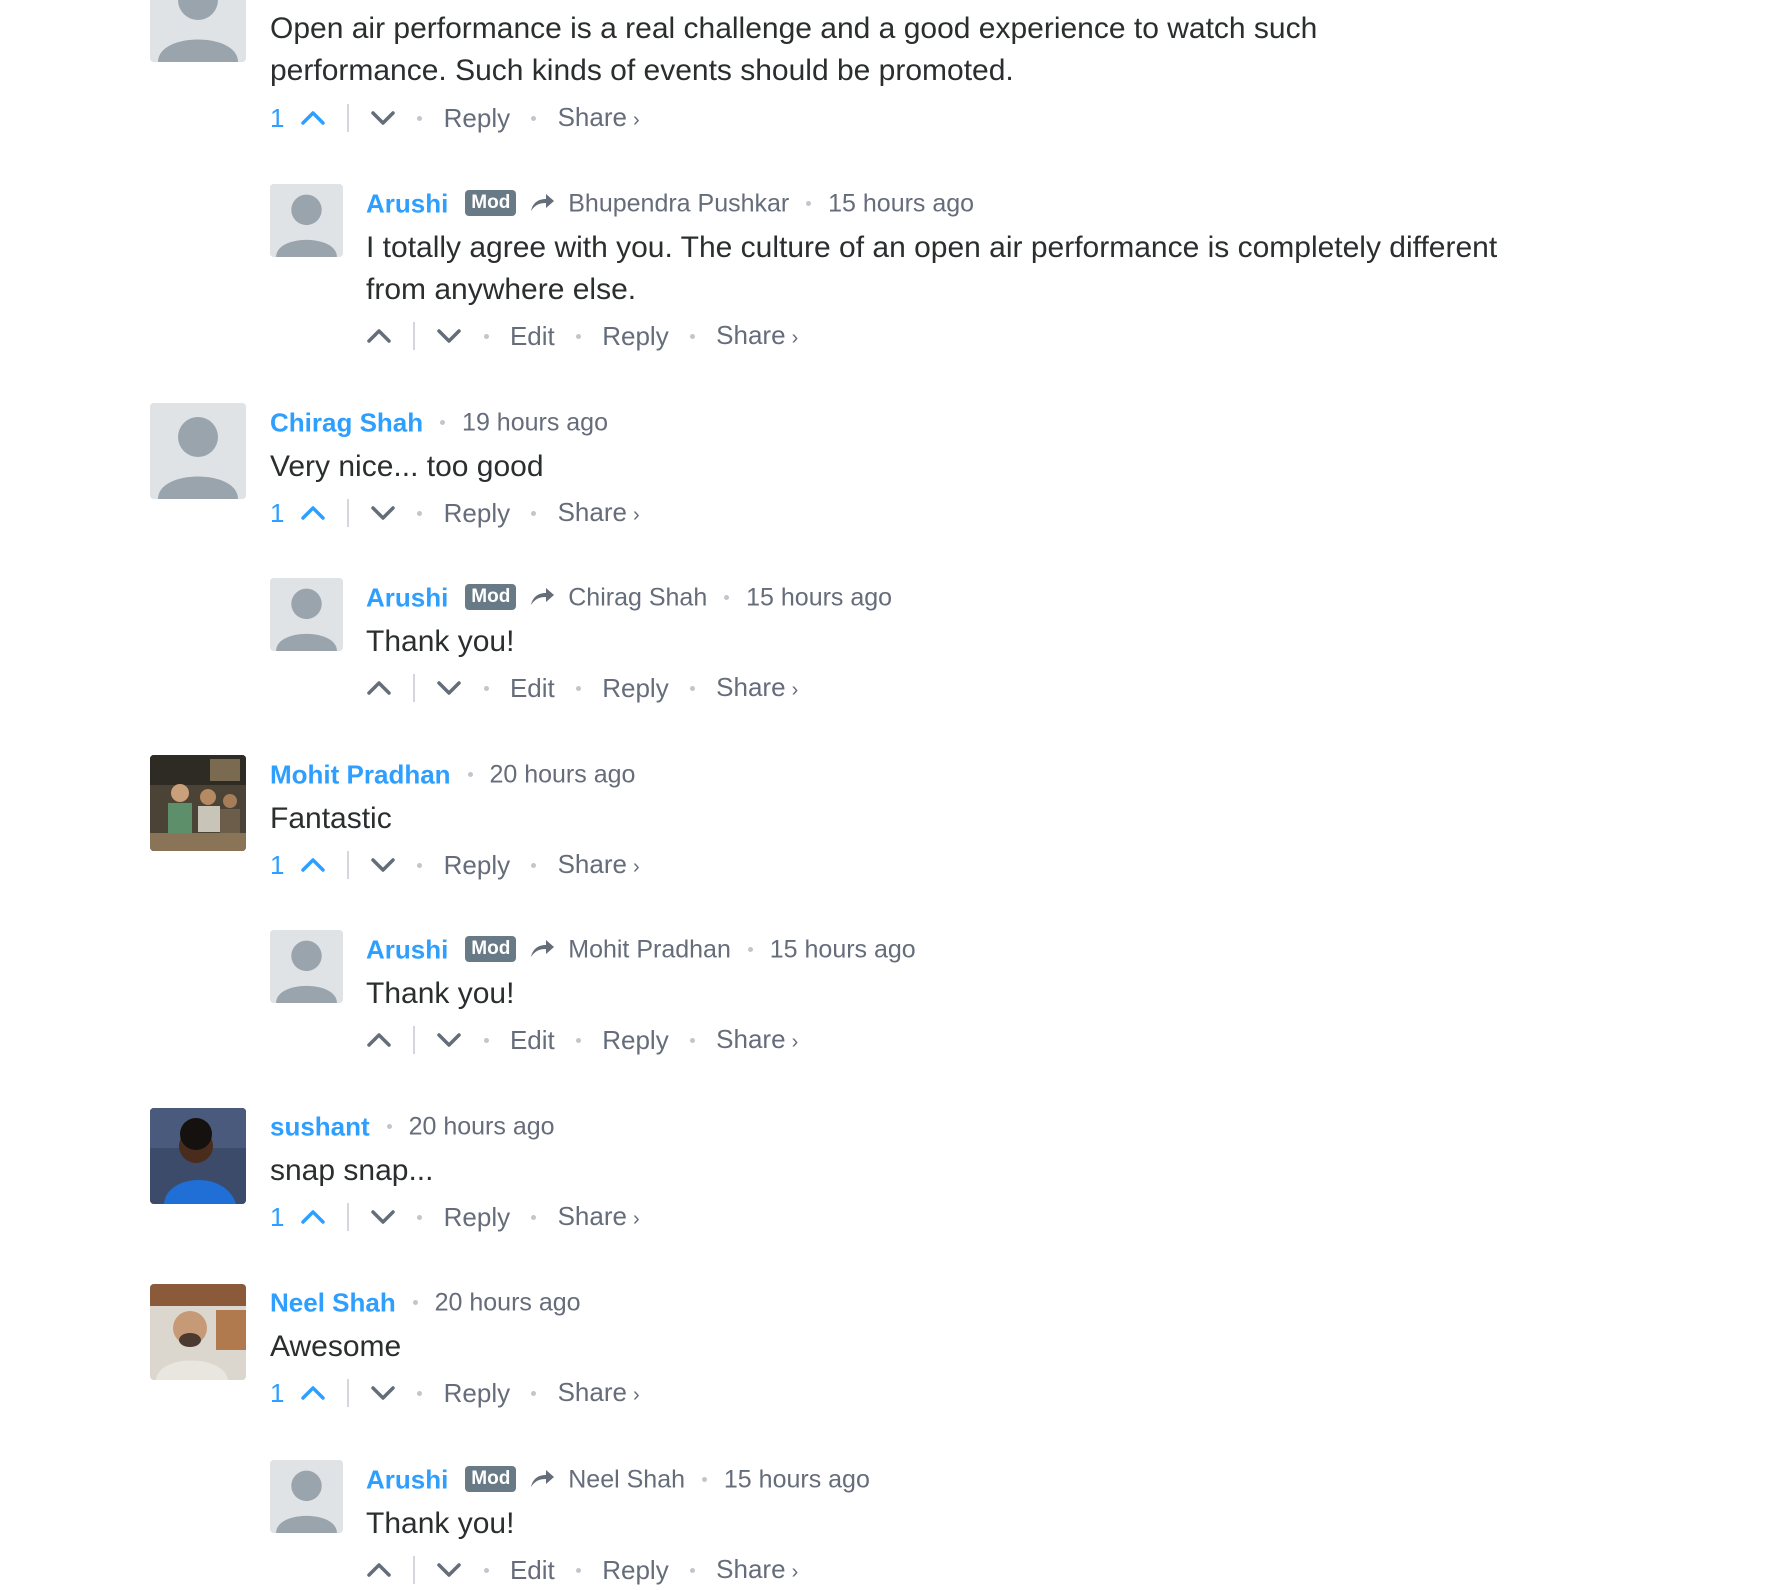 Image resolution: width=1776 pixels, height=1590 pixels. I want to click on in-reply-to-name: Neel Shah, so click(626, 1479).